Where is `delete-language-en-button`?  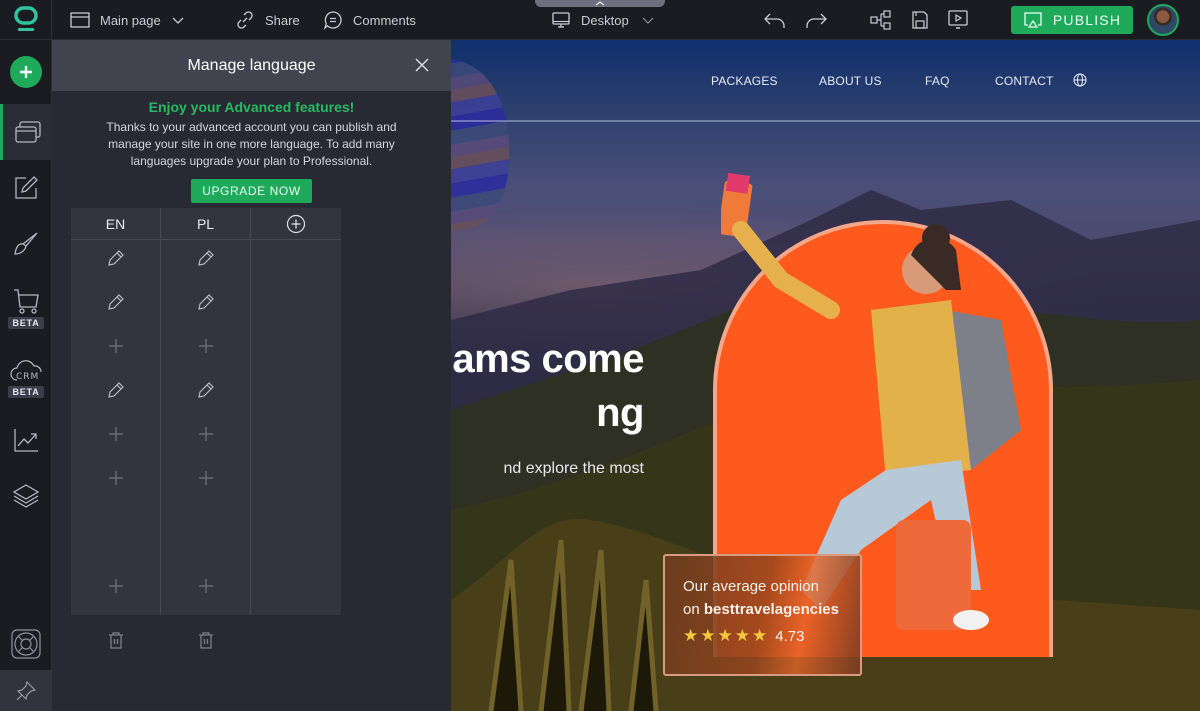 delete-language-en-button is located at coordinates (116, 640).